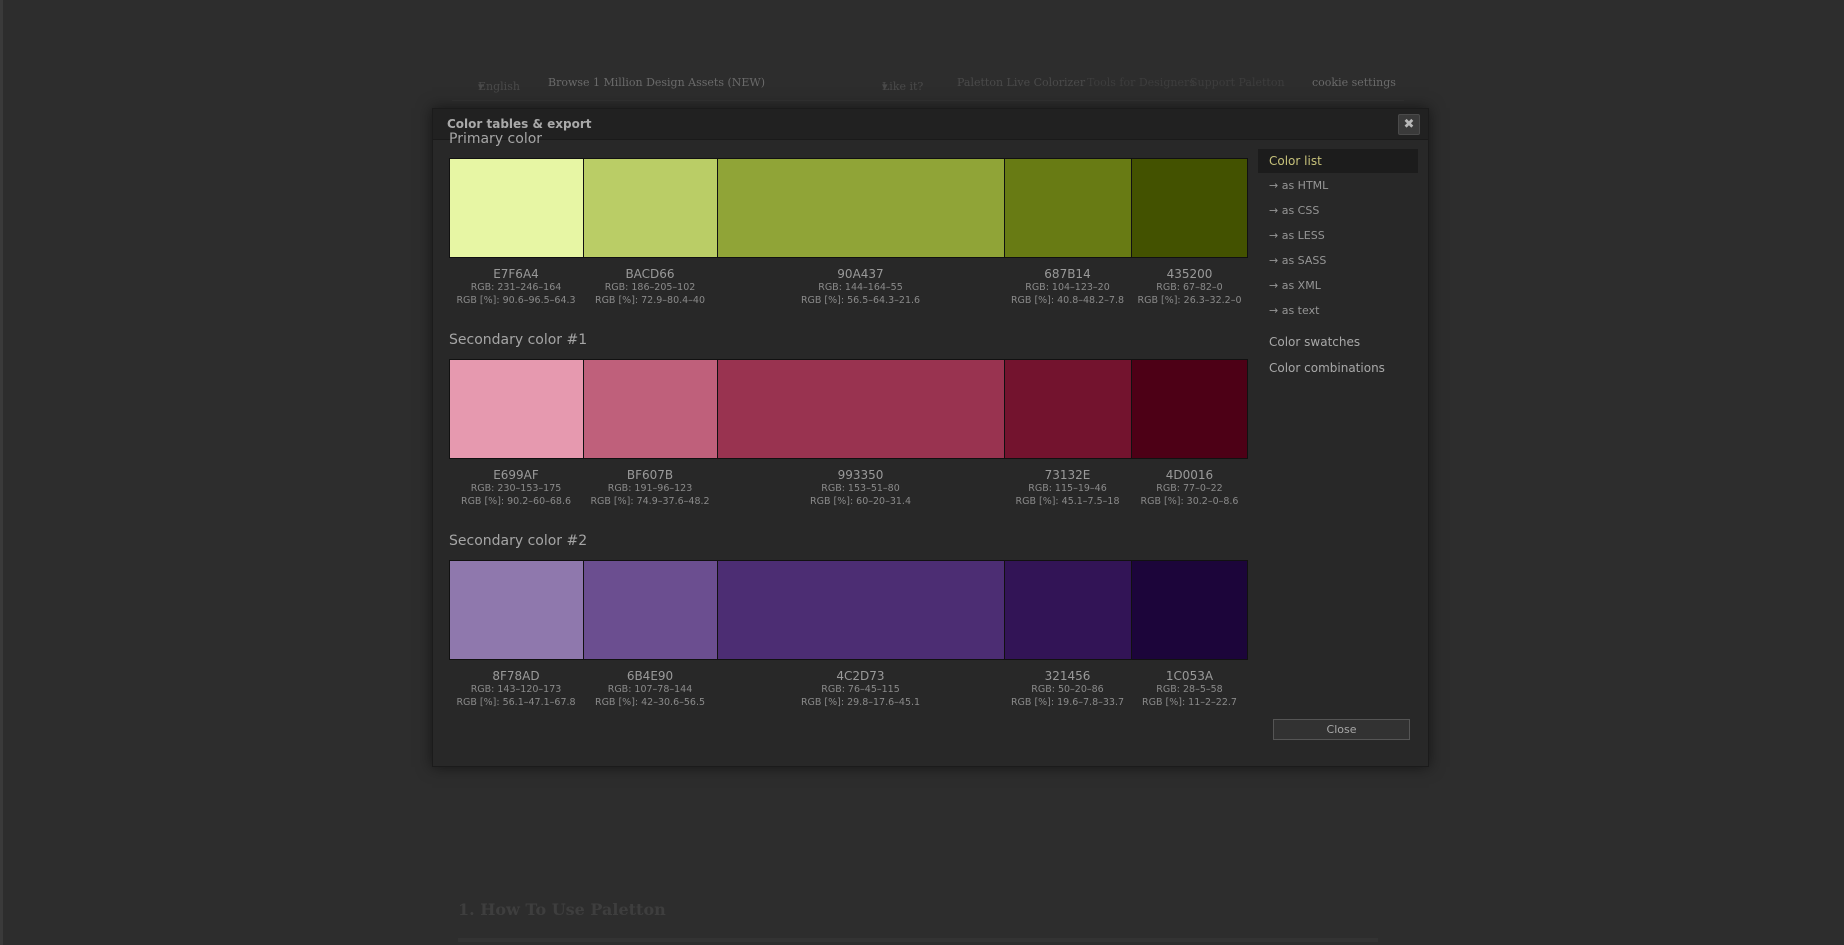 This screenshot has height=945, width=1844. I want to click on close-button: Close, so click(1341, 729).